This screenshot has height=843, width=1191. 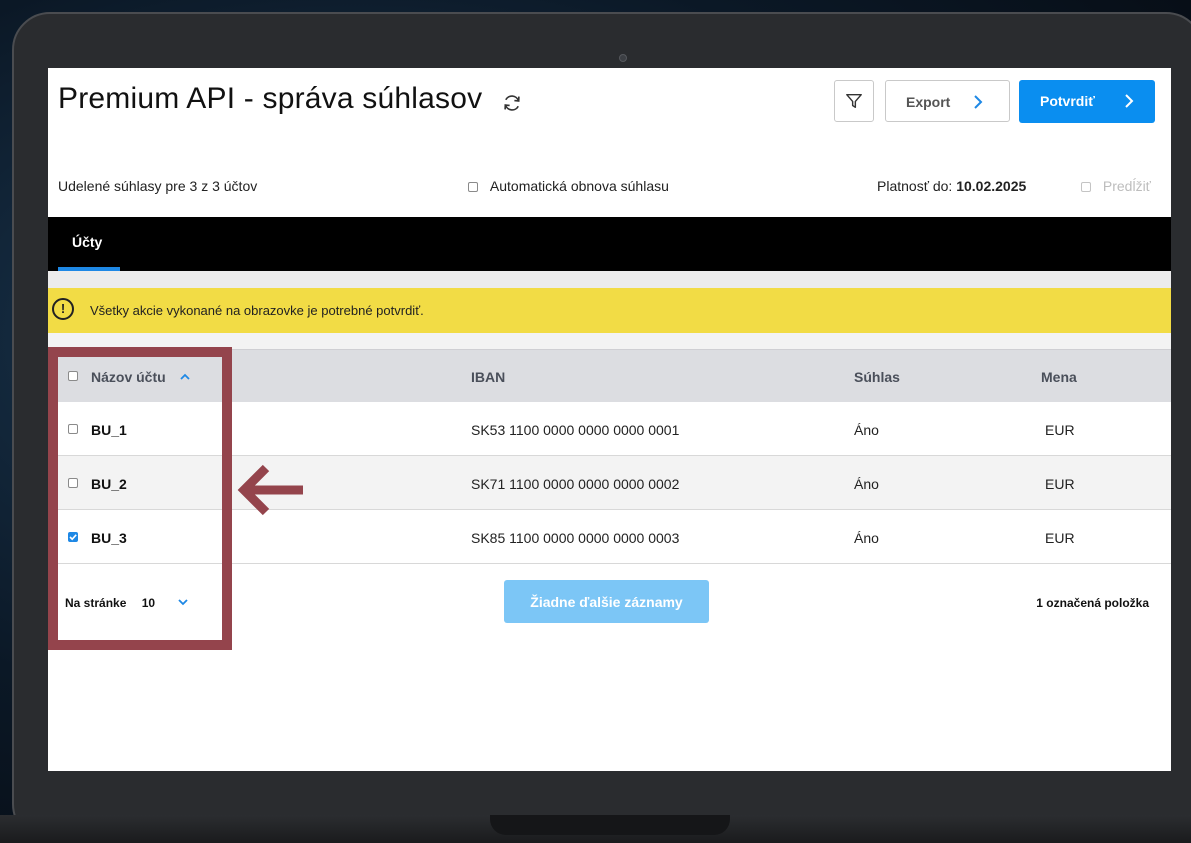 I want to click on granted-consents-text: Udelené súhlasy pre 3 z 3 účtov, so click(x=158, y=186).